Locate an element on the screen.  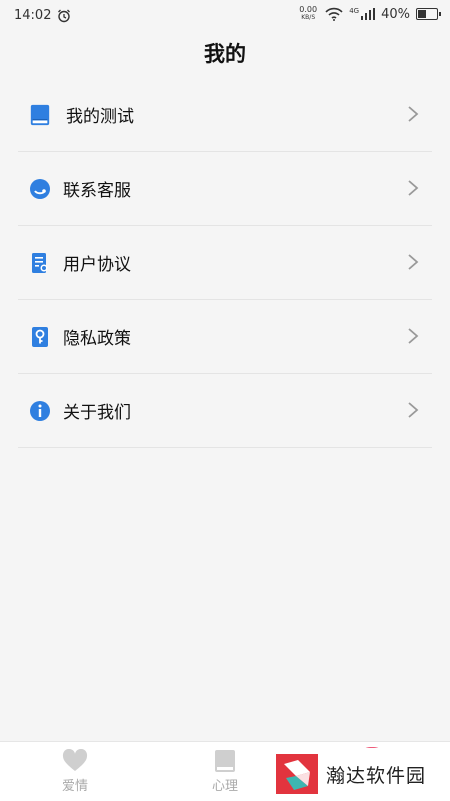
status-left: 14:02 is located at coordinates (42, 15).